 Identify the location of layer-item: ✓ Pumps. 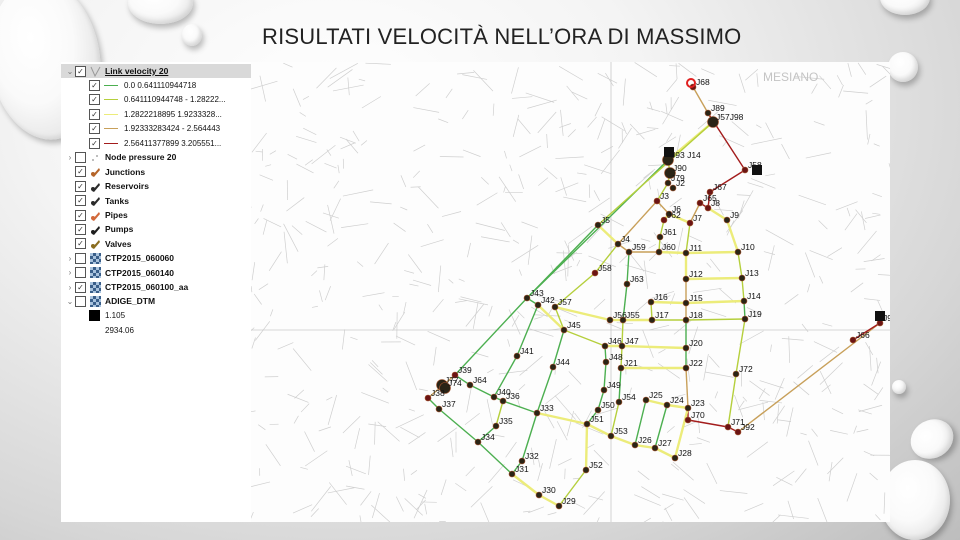
(97, 229).